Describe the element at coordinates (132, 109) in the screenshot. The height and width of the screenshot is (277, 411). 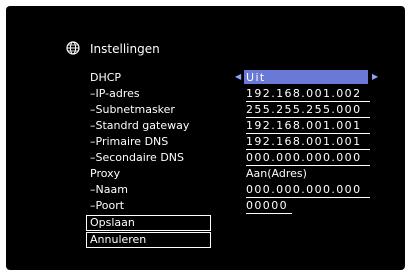
I see `subnet-mask-label: –Subnetmasker` at that location.